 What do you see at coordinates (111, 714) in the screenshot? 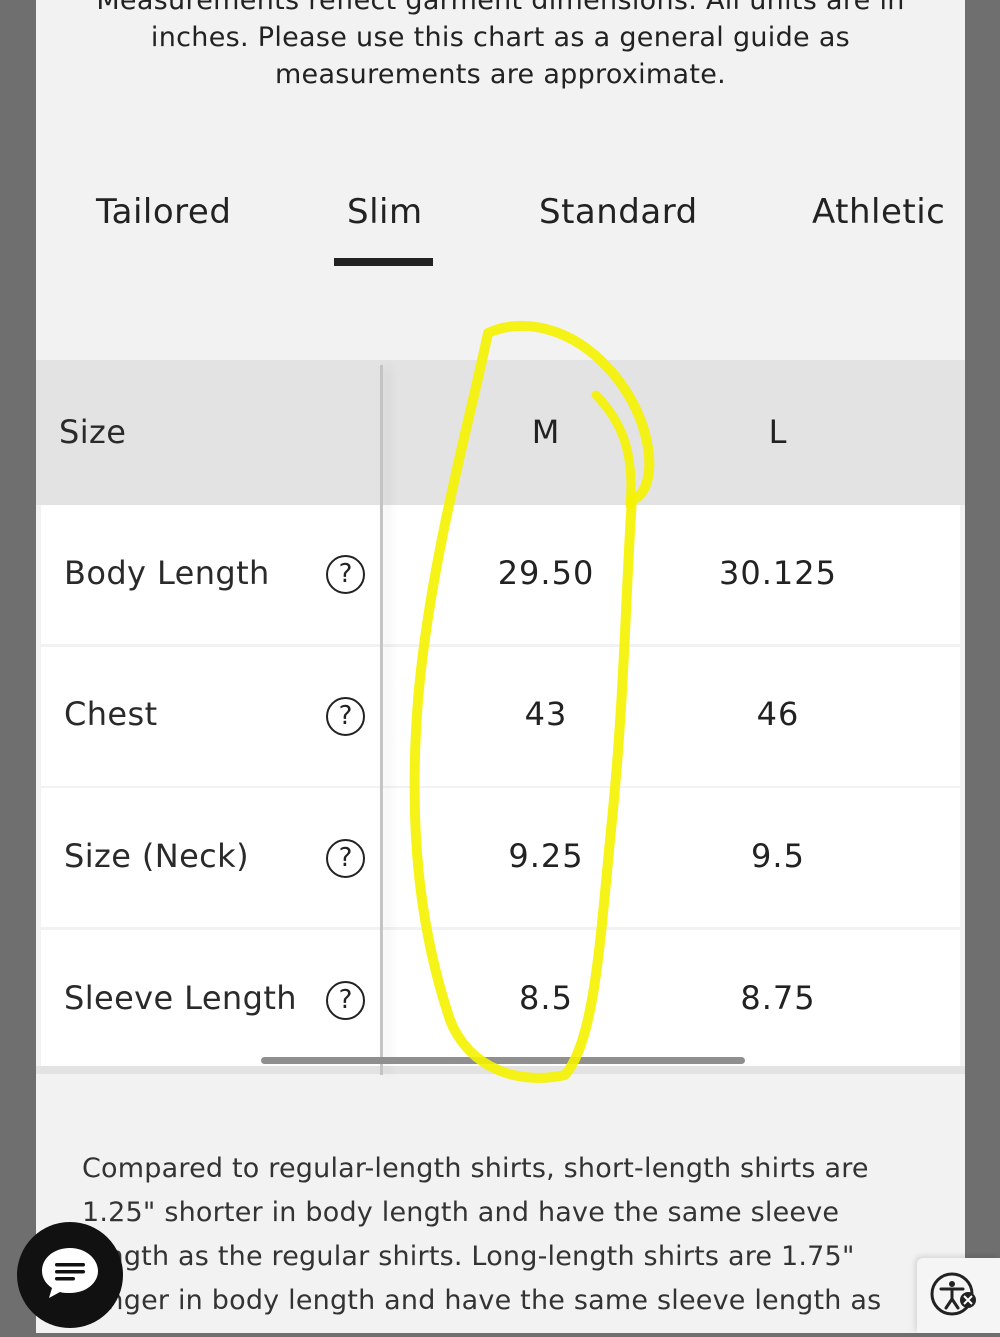
I see `row-label-chest: Chest` at bounding box center [111, 714].